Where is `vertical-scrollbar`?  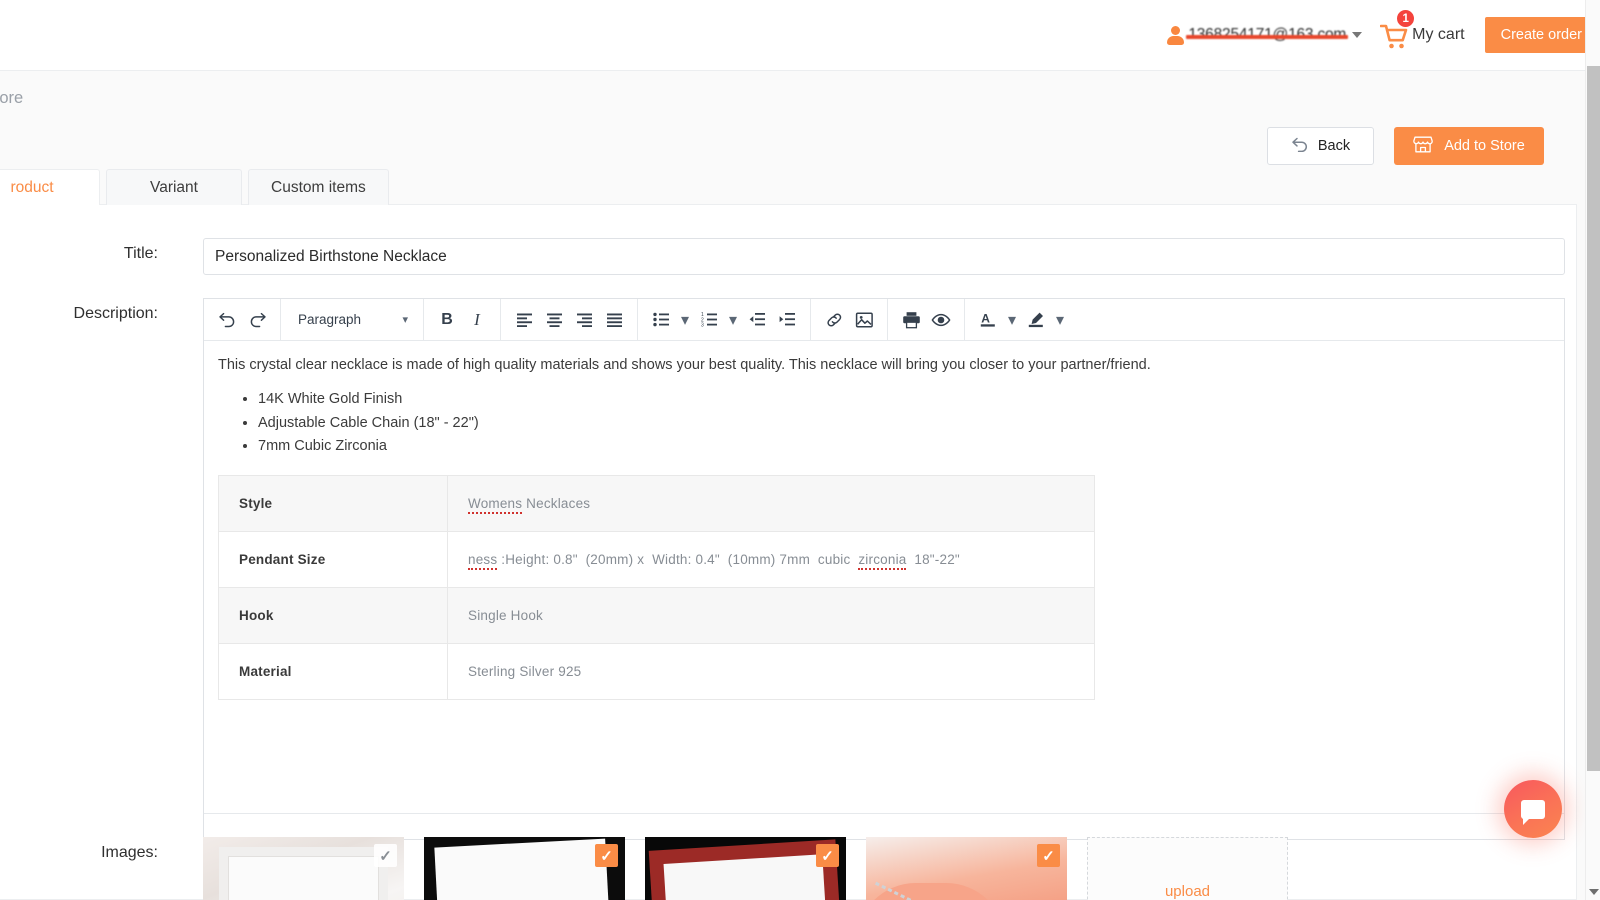 vertical-scrollbar is located at coordinates (1592, 450).